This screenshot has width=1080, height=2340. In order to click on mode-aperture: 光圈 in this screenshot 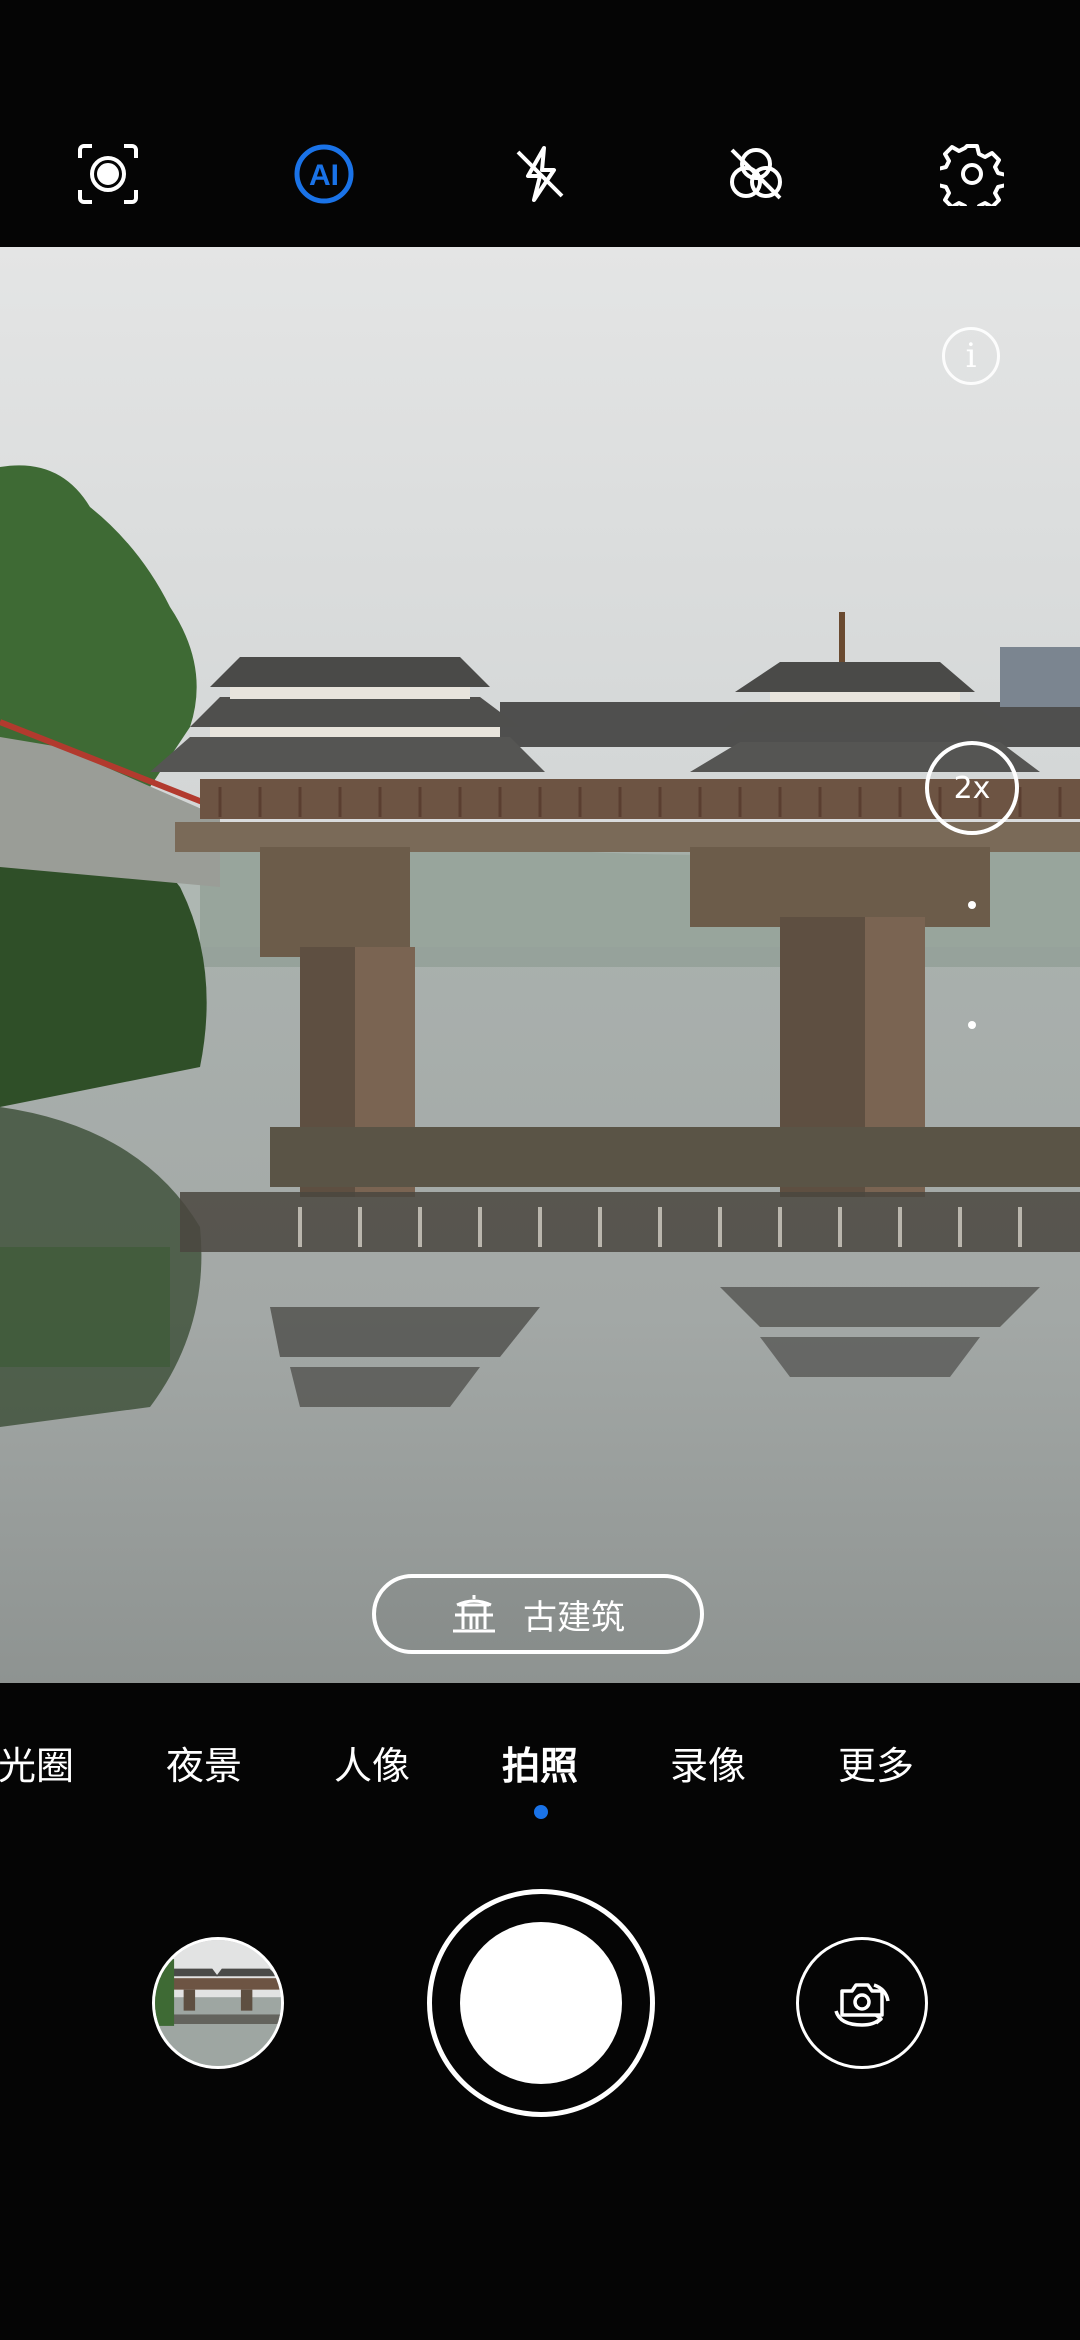, I will do `click(37, 1762)`.